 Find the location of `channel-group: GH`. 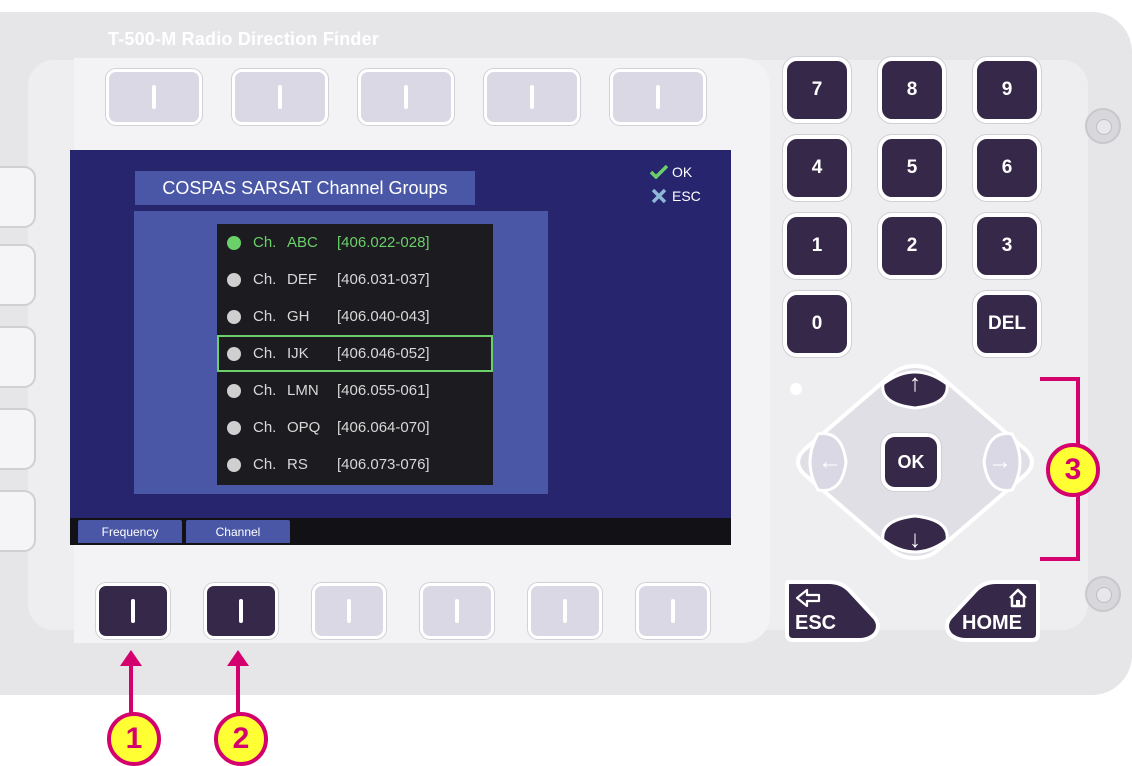

channel-group: GH is located at coordinates (298, 316).